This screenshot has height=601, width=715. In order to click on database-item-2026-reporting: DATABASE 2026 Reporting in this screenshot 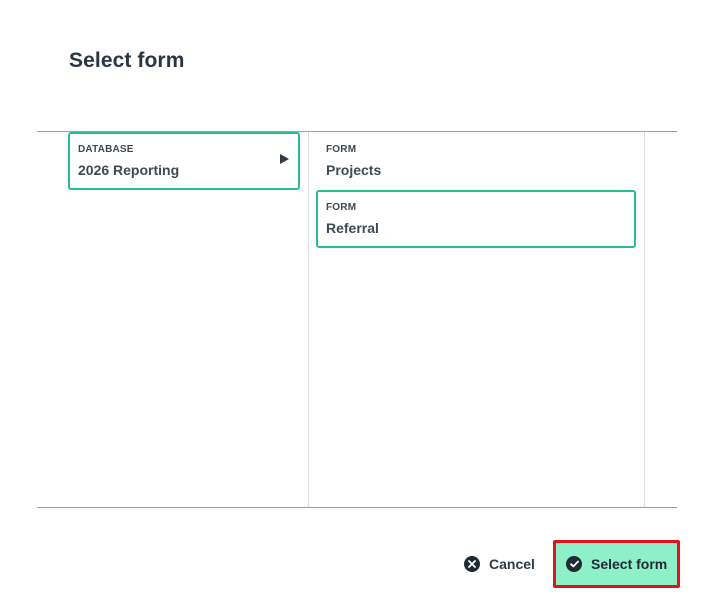, I will do `click(184, 161)`.